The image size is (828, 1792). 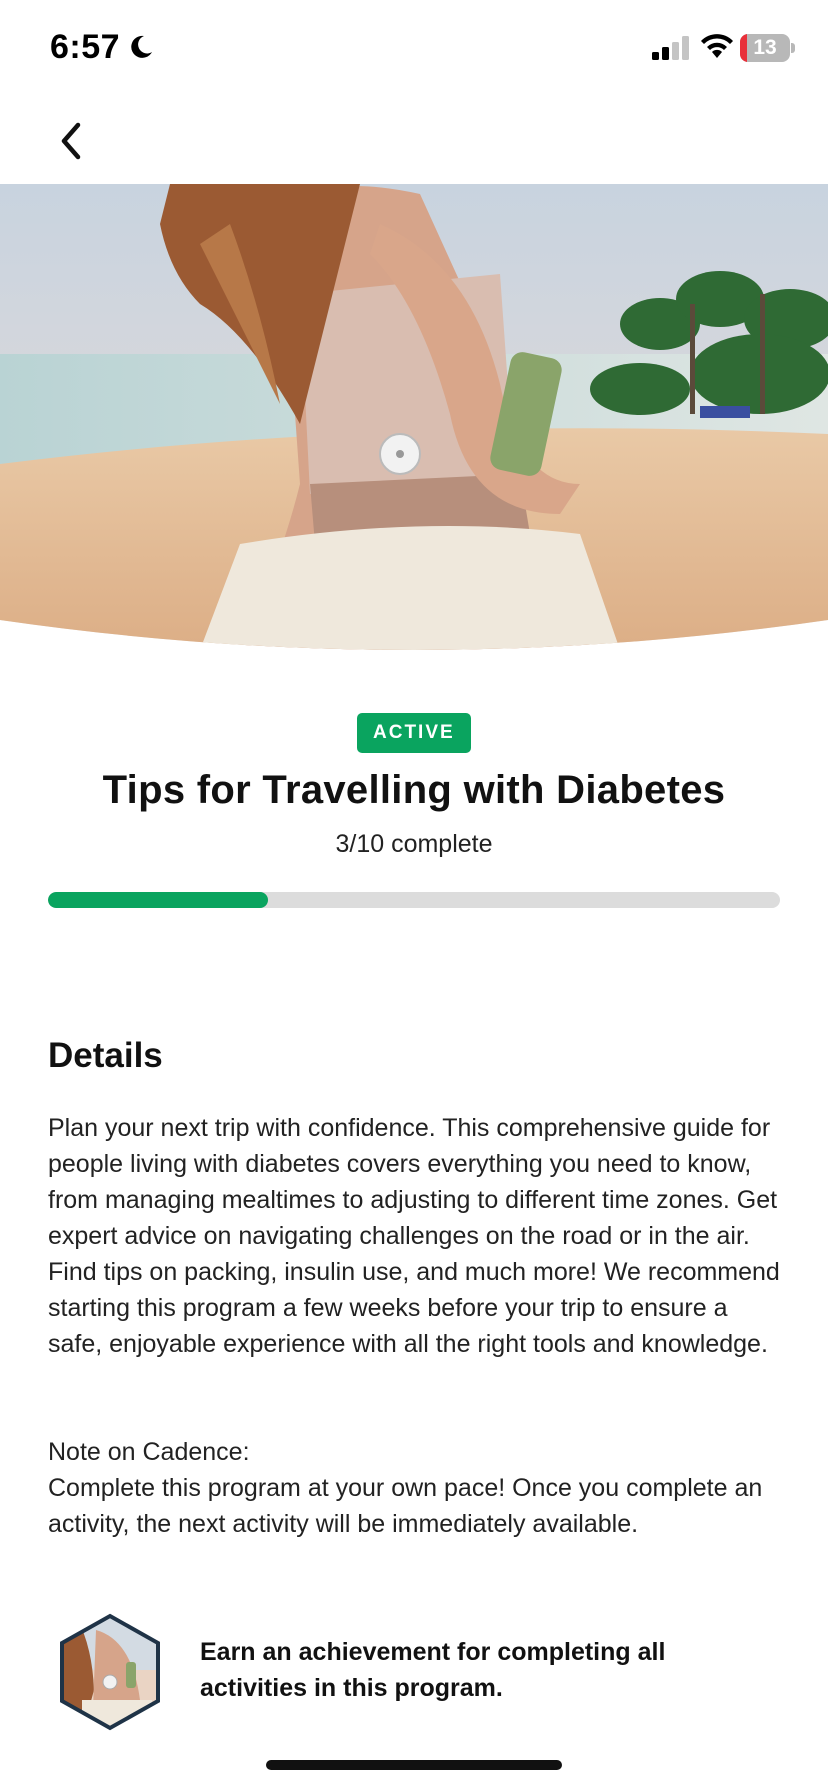 I want to click on achievement-badge-icon, so click(x=110, y=1672).